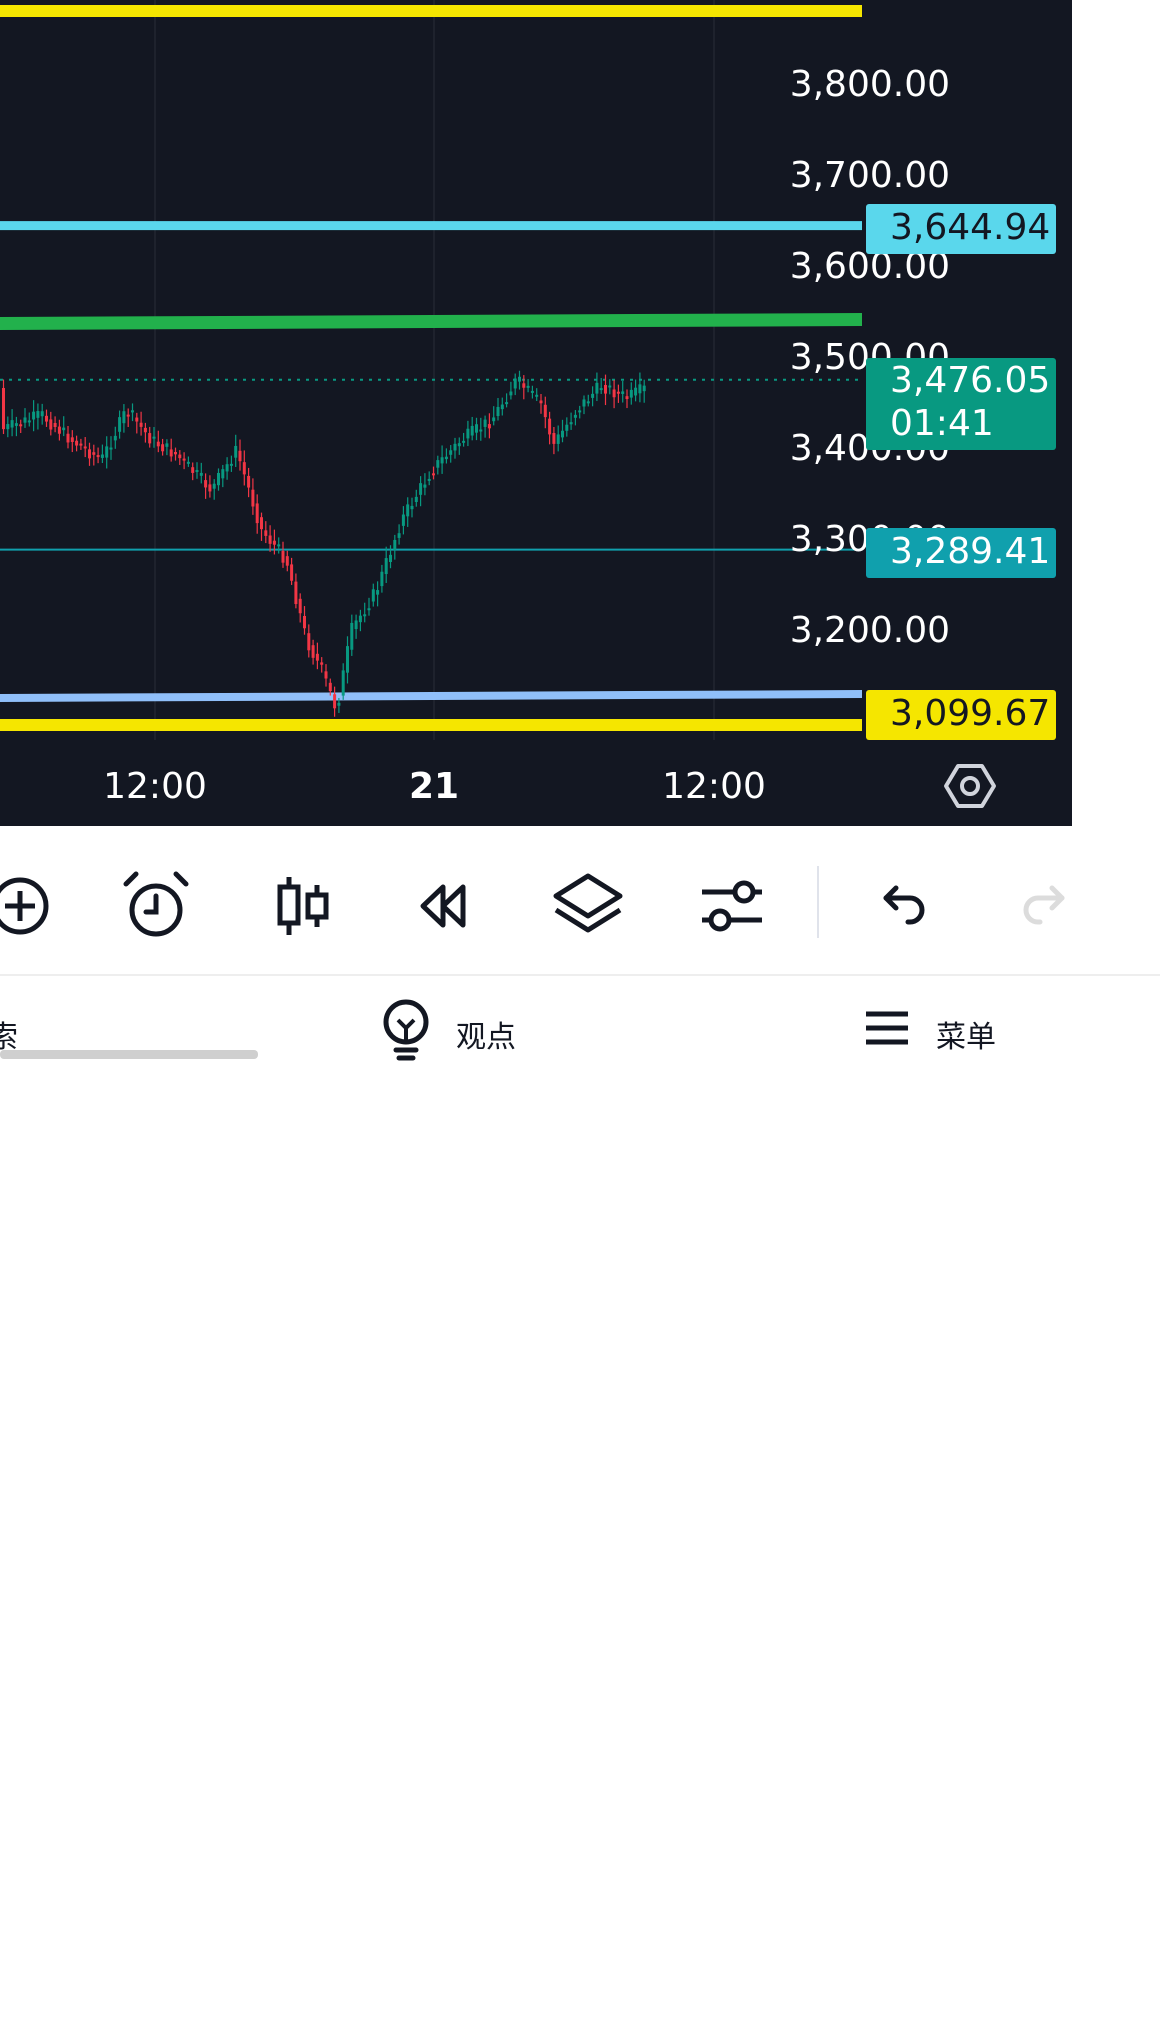 The width and height of the screenshot is (1160, 2035). I want to click on ideas-tab: 观点, so click(456, 1026).